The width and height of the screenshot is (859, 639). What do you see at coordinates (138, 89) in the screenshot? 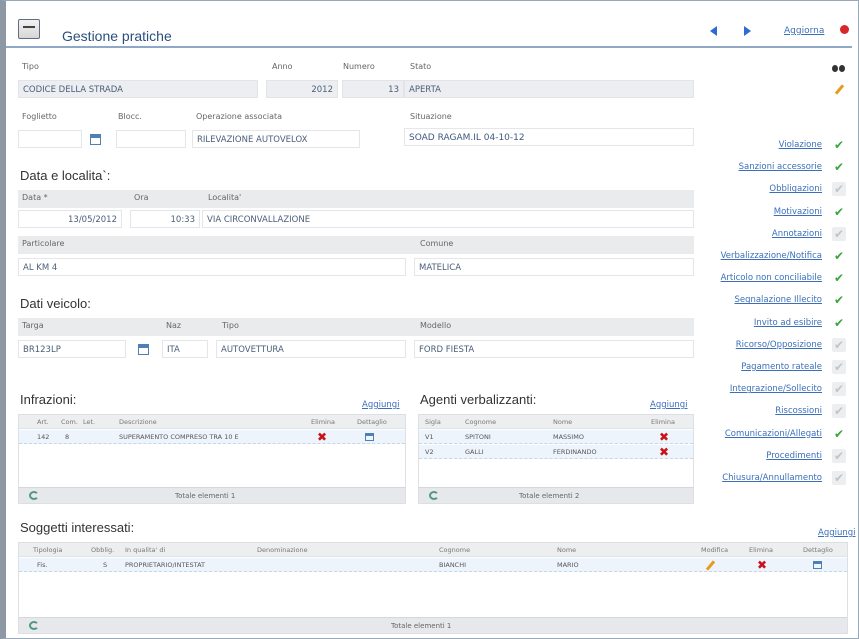
I see `tipo-field: CODICE DELLA STRADA` at bounding box center [138, 89].